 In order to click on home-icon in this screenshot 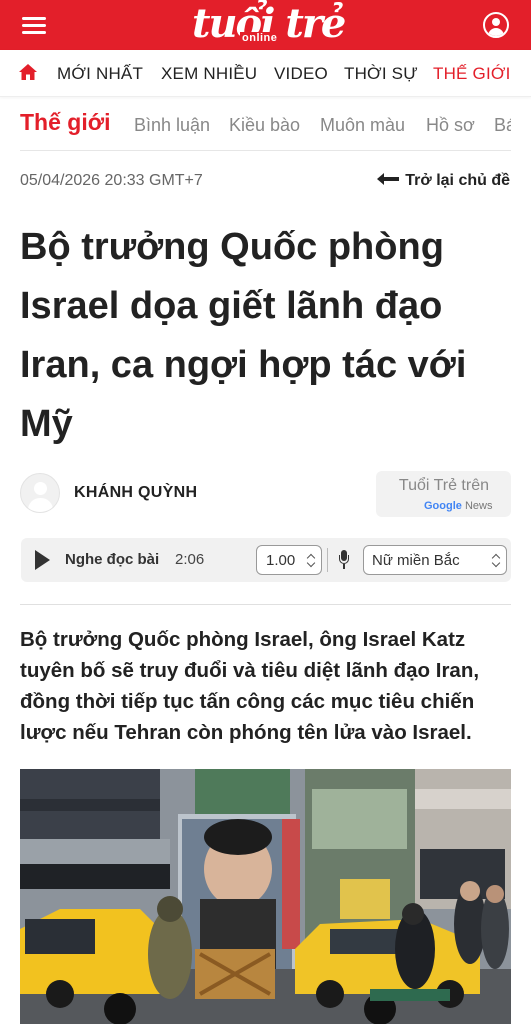, I will do `click(28, 72)`.